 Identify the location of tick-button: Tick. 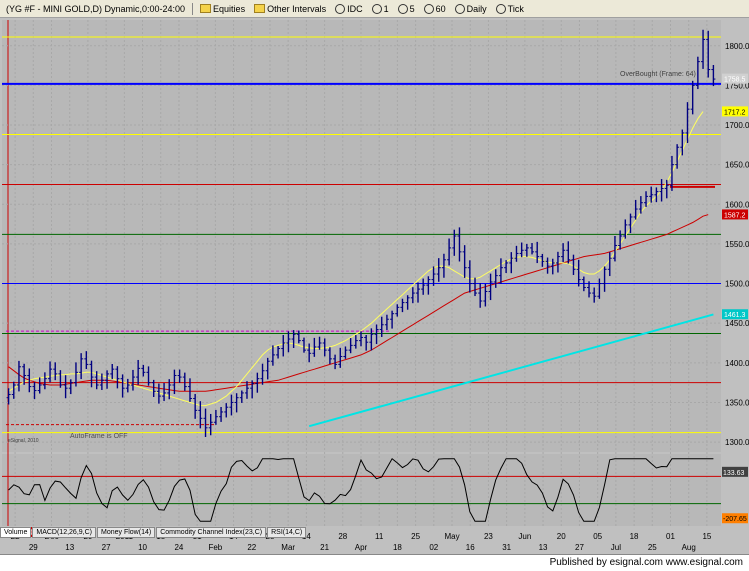
(510, 8).